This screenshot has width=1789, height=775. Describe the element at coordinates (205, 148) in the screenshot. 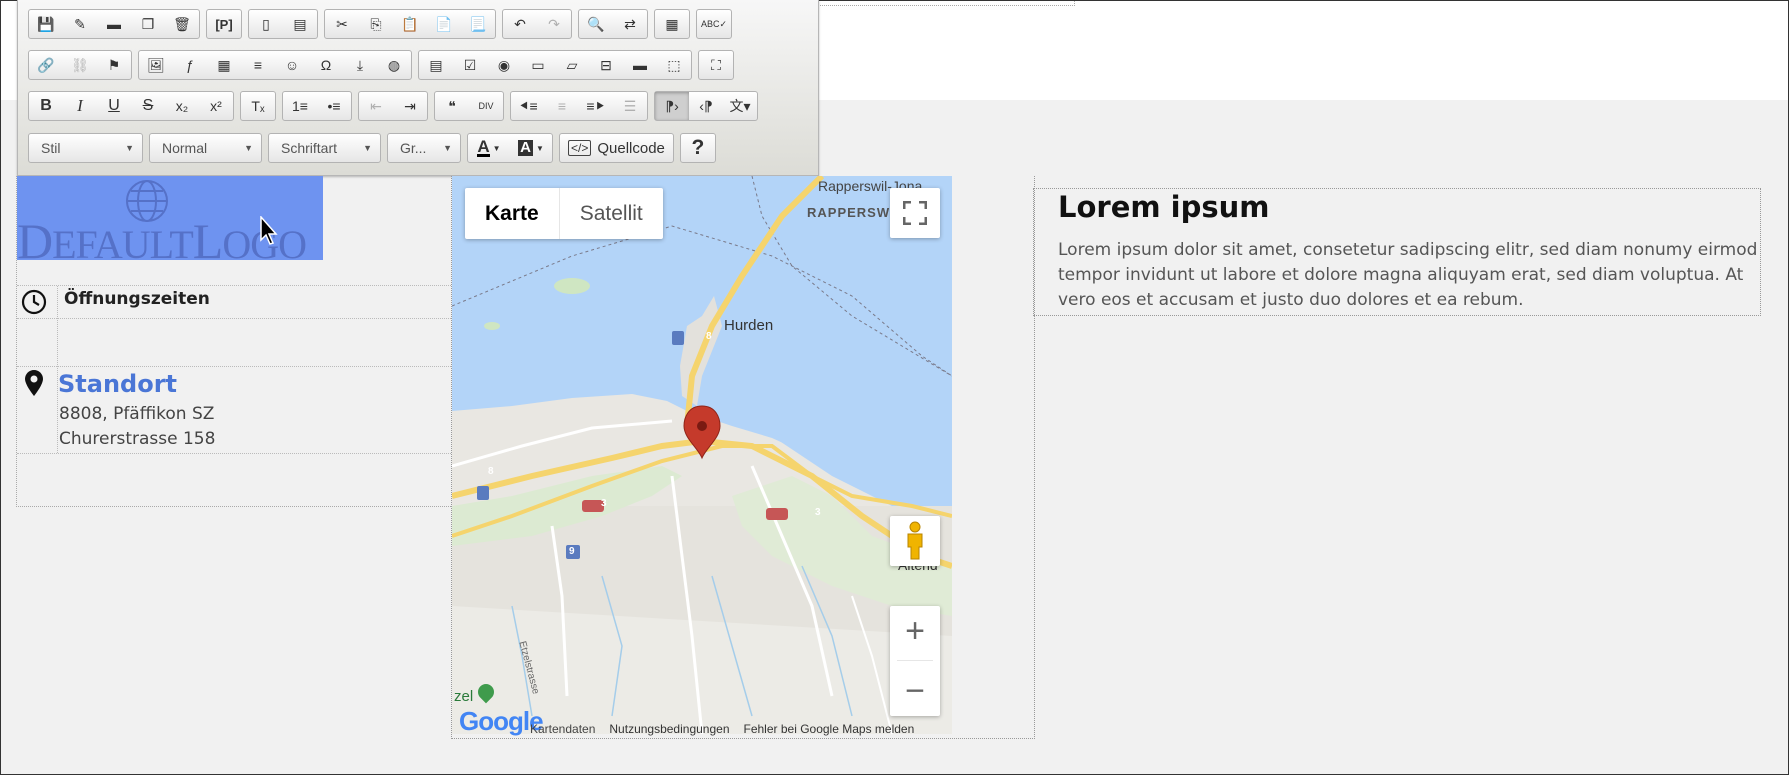

I see `format-select: Normal ▼` at that location.